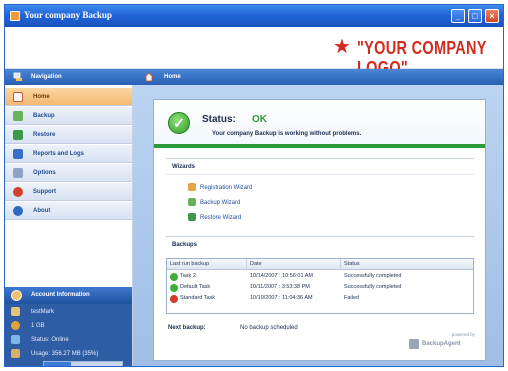 This screenshot has width=508, height=371. I want to click on home-header-icon, so click(149, 77).